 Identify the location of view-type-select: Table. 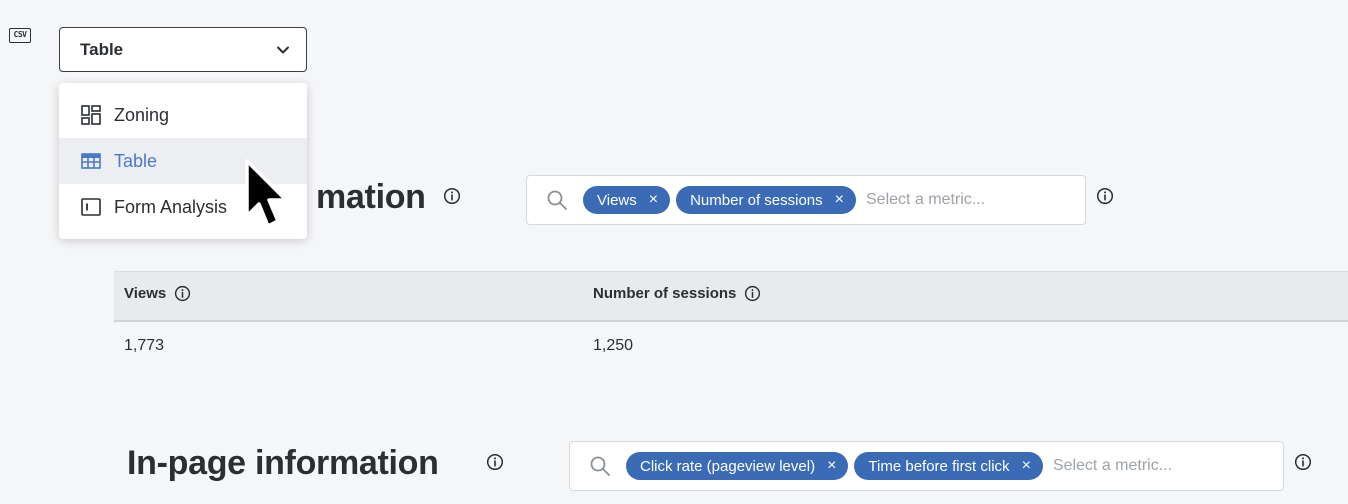
(183, 49).